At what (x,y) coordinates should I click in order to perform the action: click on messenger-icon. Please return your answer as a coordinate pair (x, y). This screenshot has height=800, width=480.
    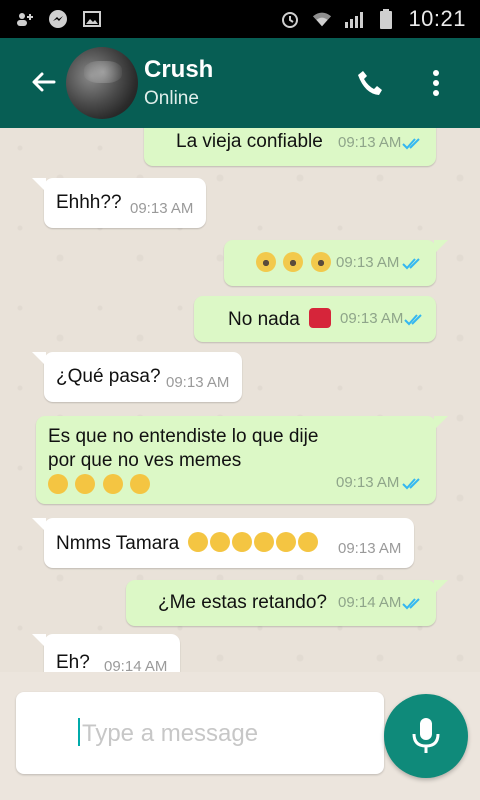
    Looking at the image, I should click on (58, 19).